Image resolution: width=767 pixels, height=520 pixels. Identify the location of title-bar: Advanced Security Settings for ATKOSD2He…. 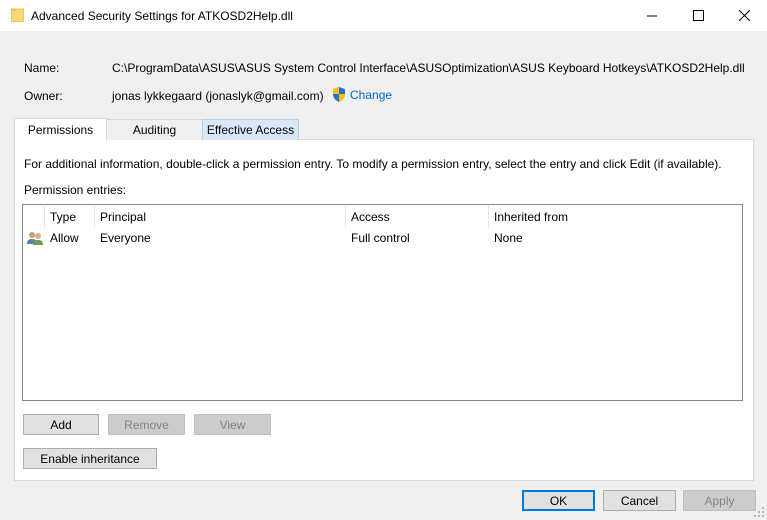
(383, 15).